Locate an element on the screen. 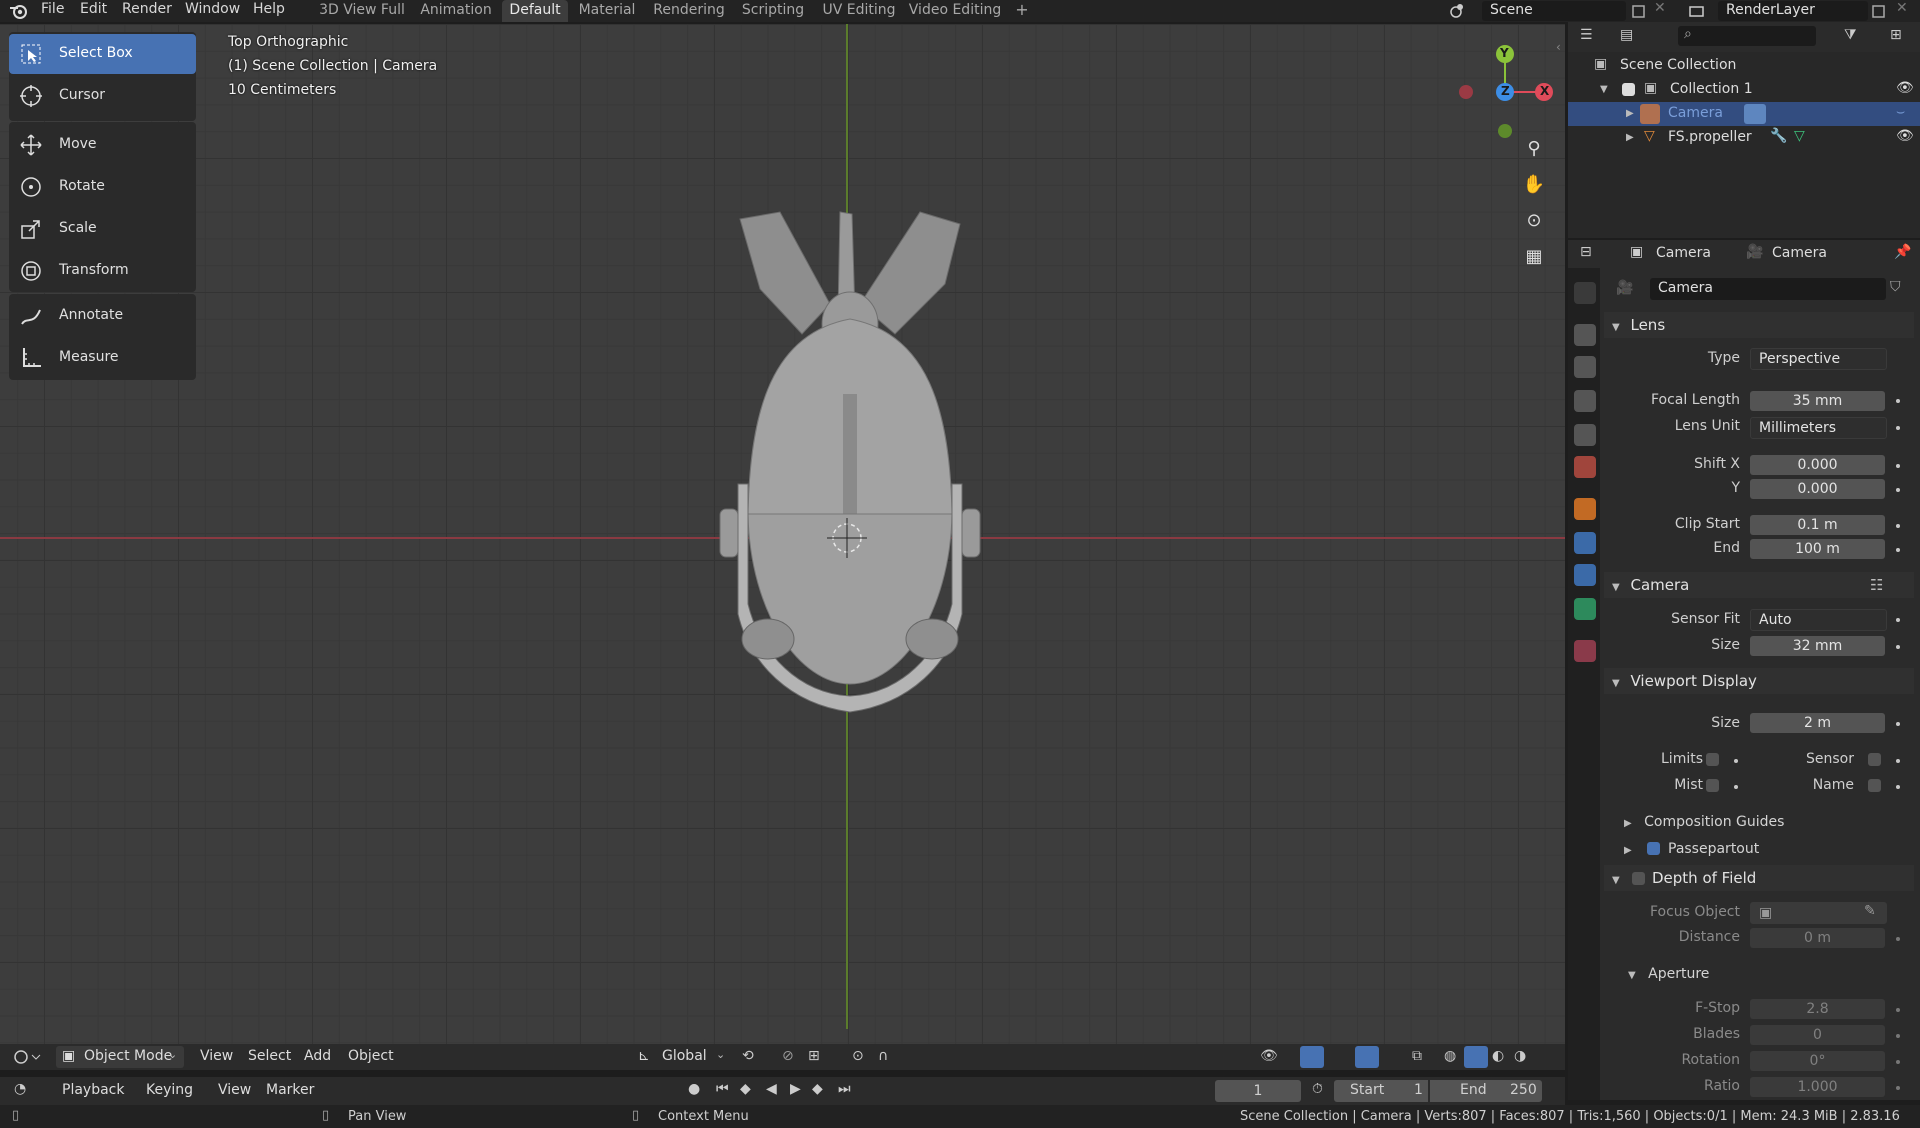  tool-transform: Transform is located at coordinates (102, 271).